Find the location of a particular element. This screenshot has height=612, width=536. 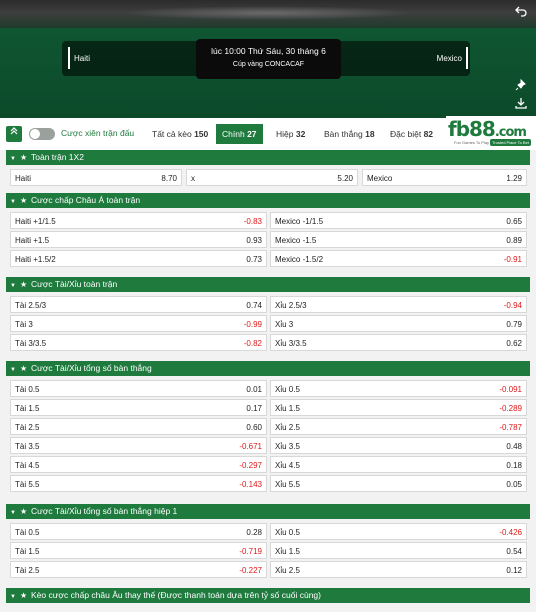

download-icon is located at coordinates (521, 105).